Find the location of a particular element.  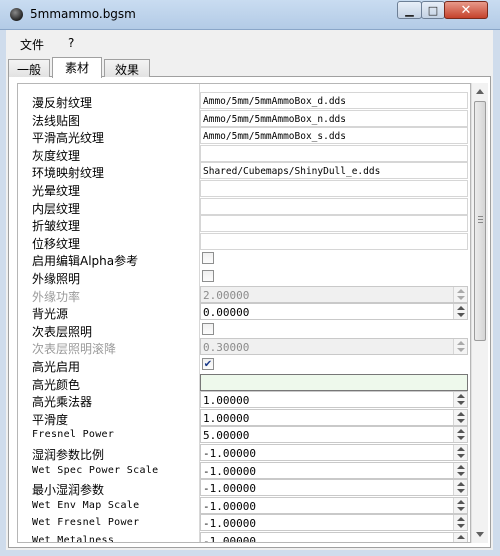

vertical-scrollbar is located at coordinates (479, 313).